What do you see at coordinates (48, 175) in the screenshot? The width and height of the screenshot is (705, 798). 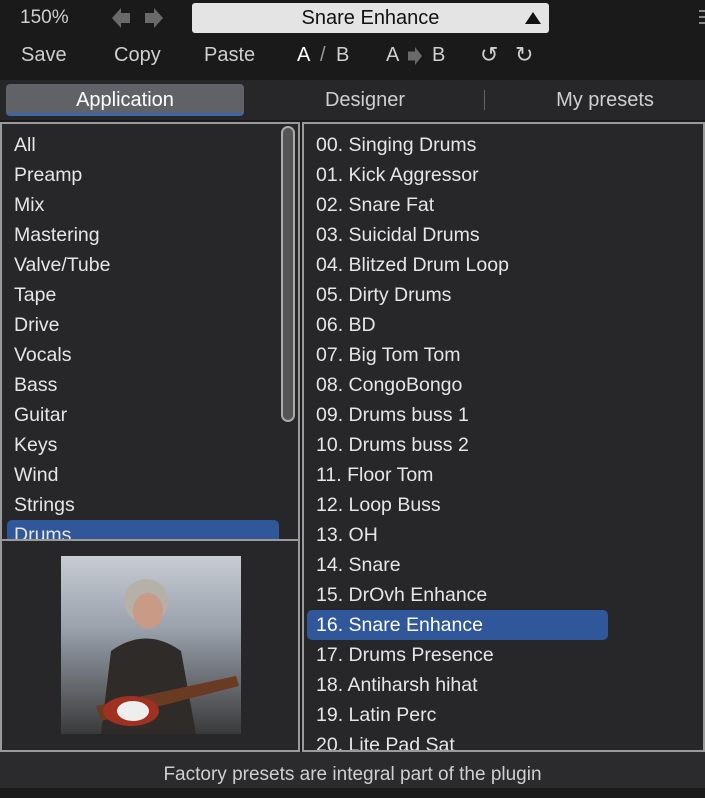 I see `category-item: Preamp` at bounding box center [48, 175].